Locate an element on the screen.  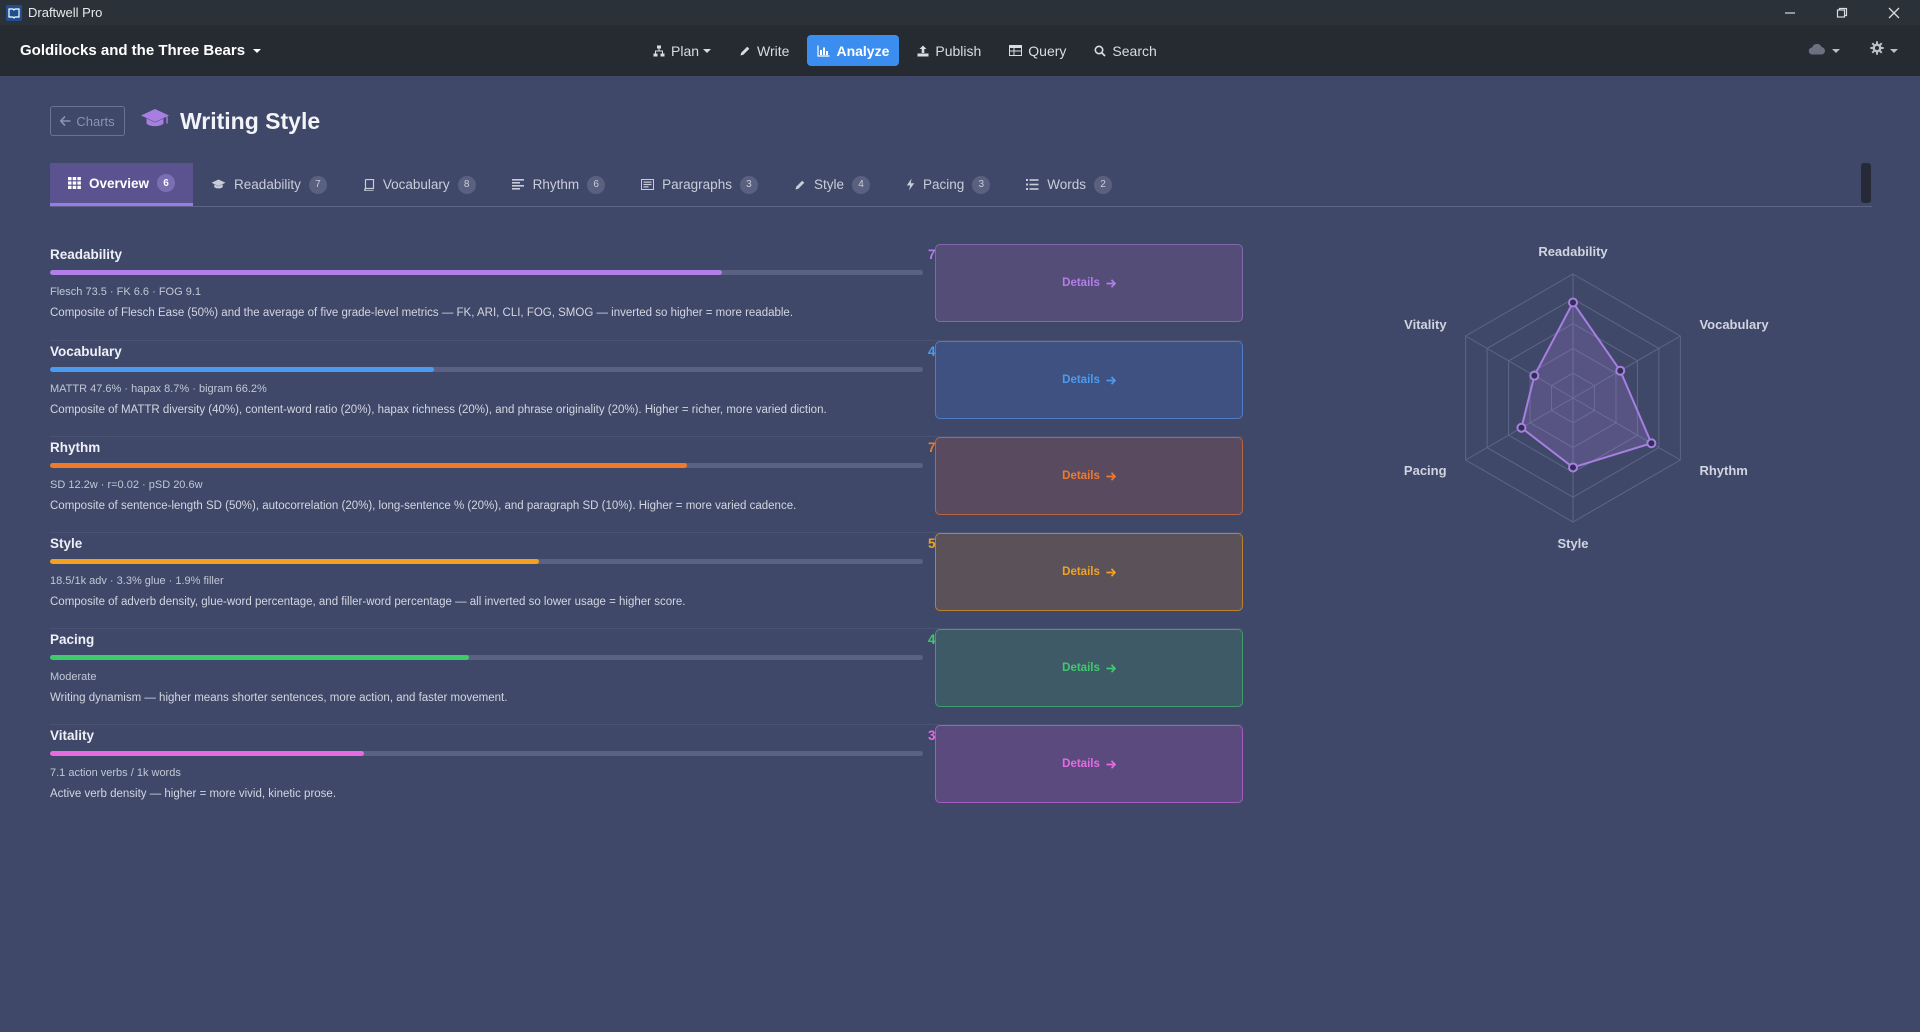
main-menu: Plan Write Analyze Publish Query Search is located at coordinates (909, 50).